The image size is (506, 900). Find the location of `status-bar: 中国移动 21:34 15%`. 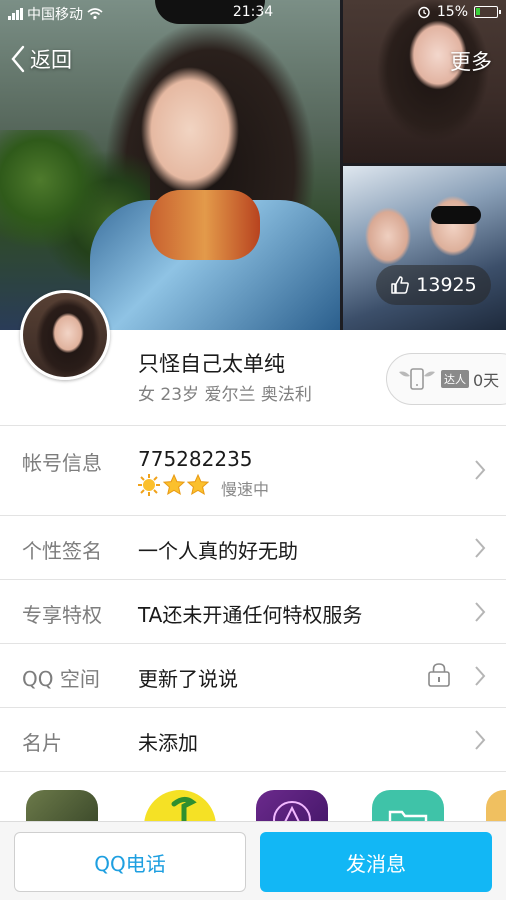

status-bar: 中国移动 21:34 15% is located at coordinates (253, 13).